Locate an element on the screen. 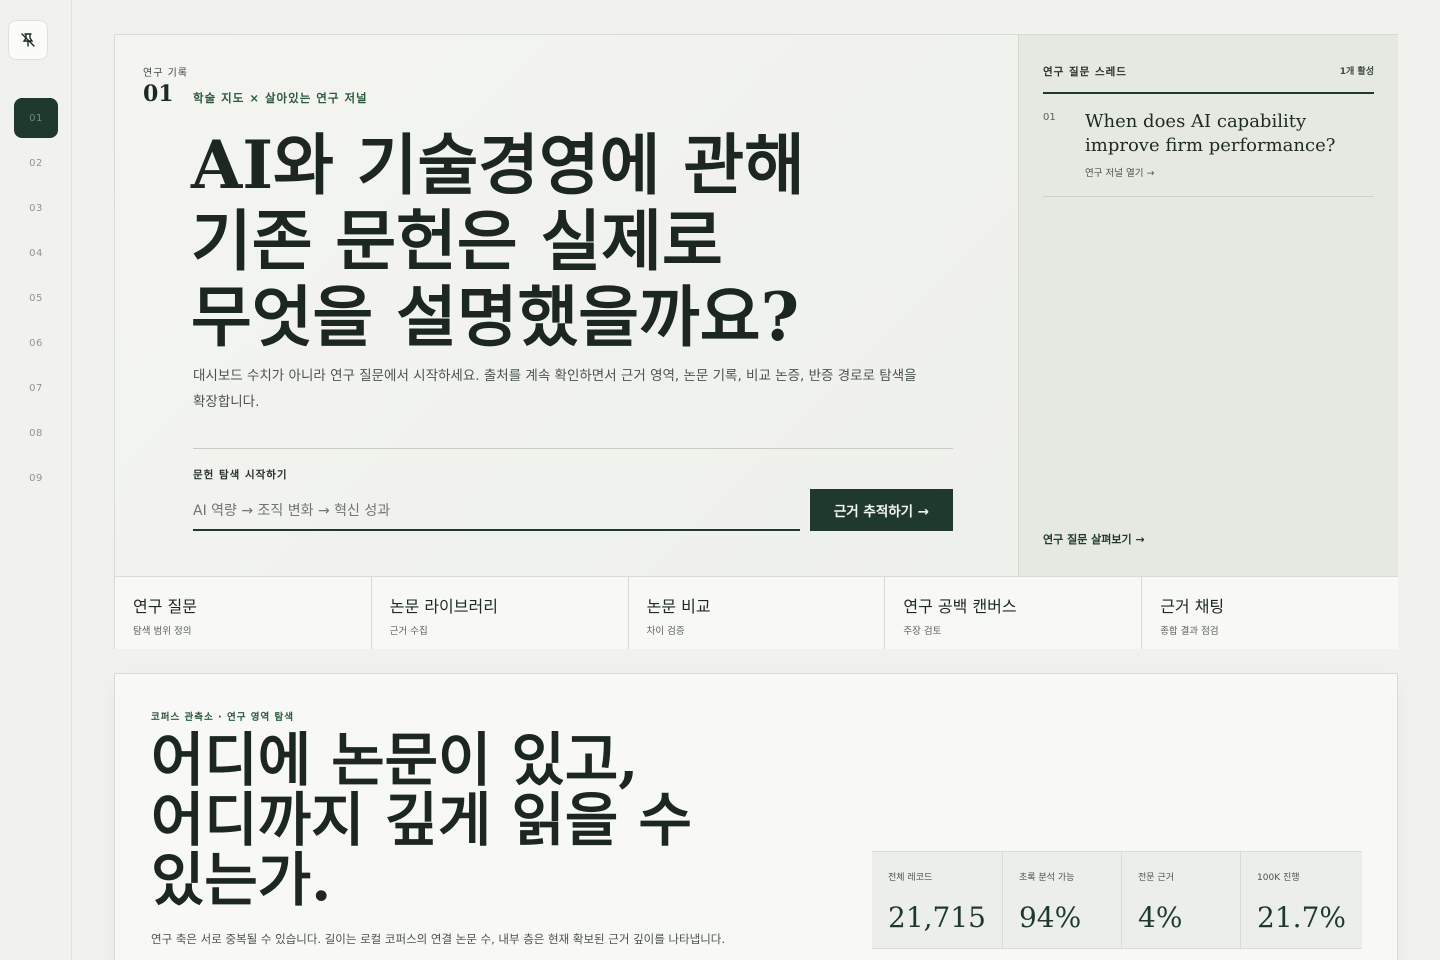 This screenshot has height=960, width=1440. thread-count-badge: 1개 활성 is located at coordinates (1356, 72).